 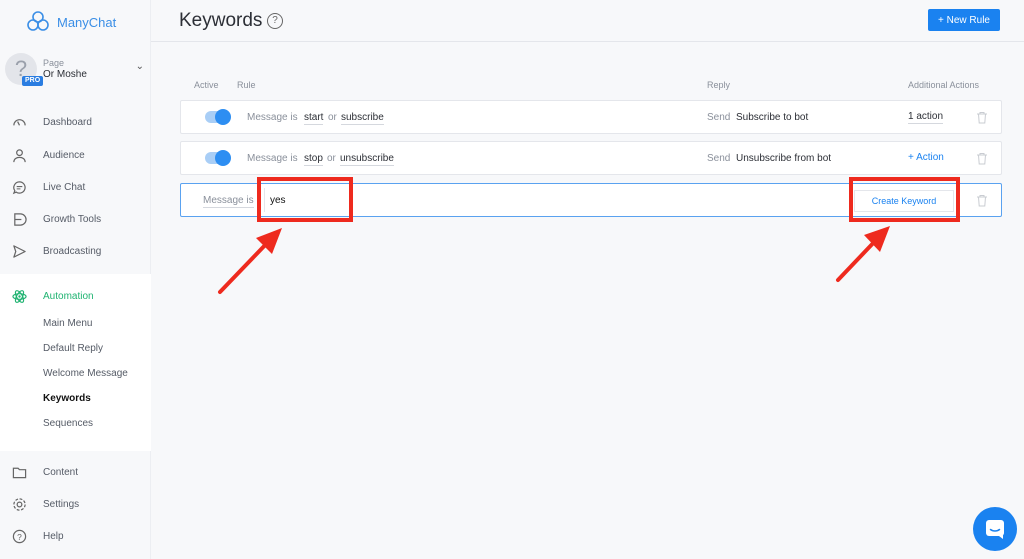 I want to click on sidebar-item-automation: Automation, so click(x=75, y=296).